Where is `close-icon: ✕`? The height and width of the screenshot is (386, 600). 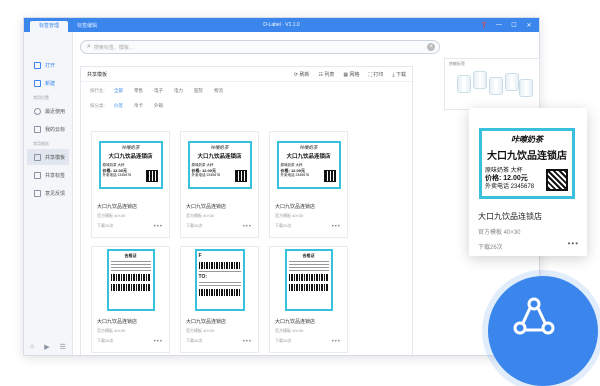 close-icon: ✕ is located at coordinates (529, 25).